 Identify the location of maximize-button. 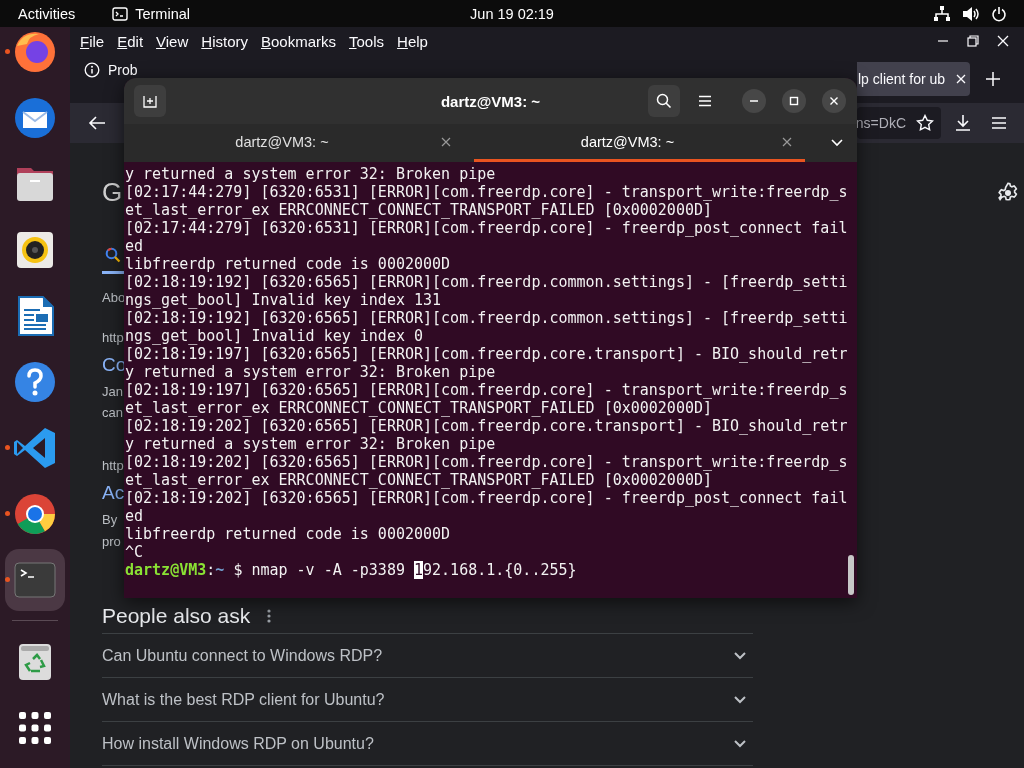
(794, 101).